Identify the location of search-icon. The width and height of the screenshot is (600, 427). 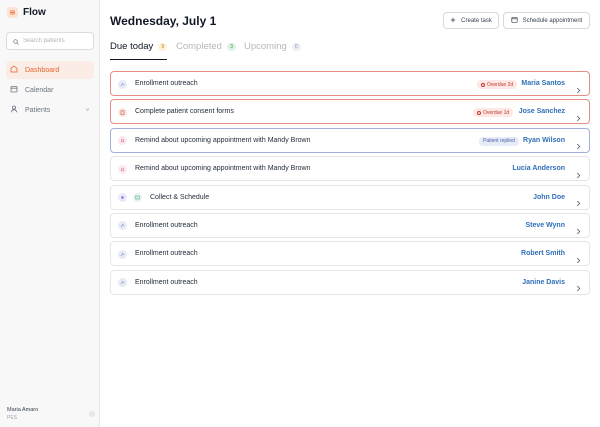
(16, 41).